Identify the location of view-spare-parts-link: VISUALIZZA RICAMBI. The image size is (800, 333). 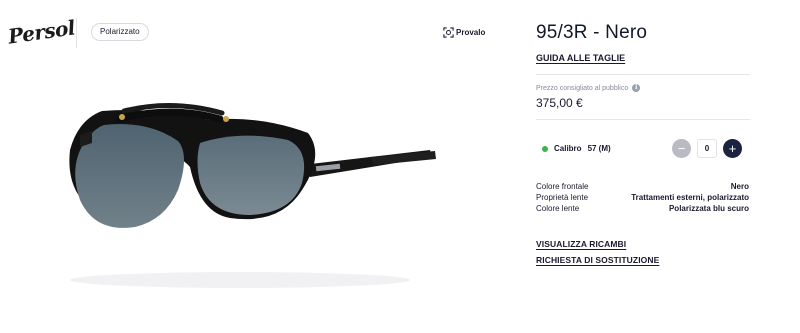
(581, 244).